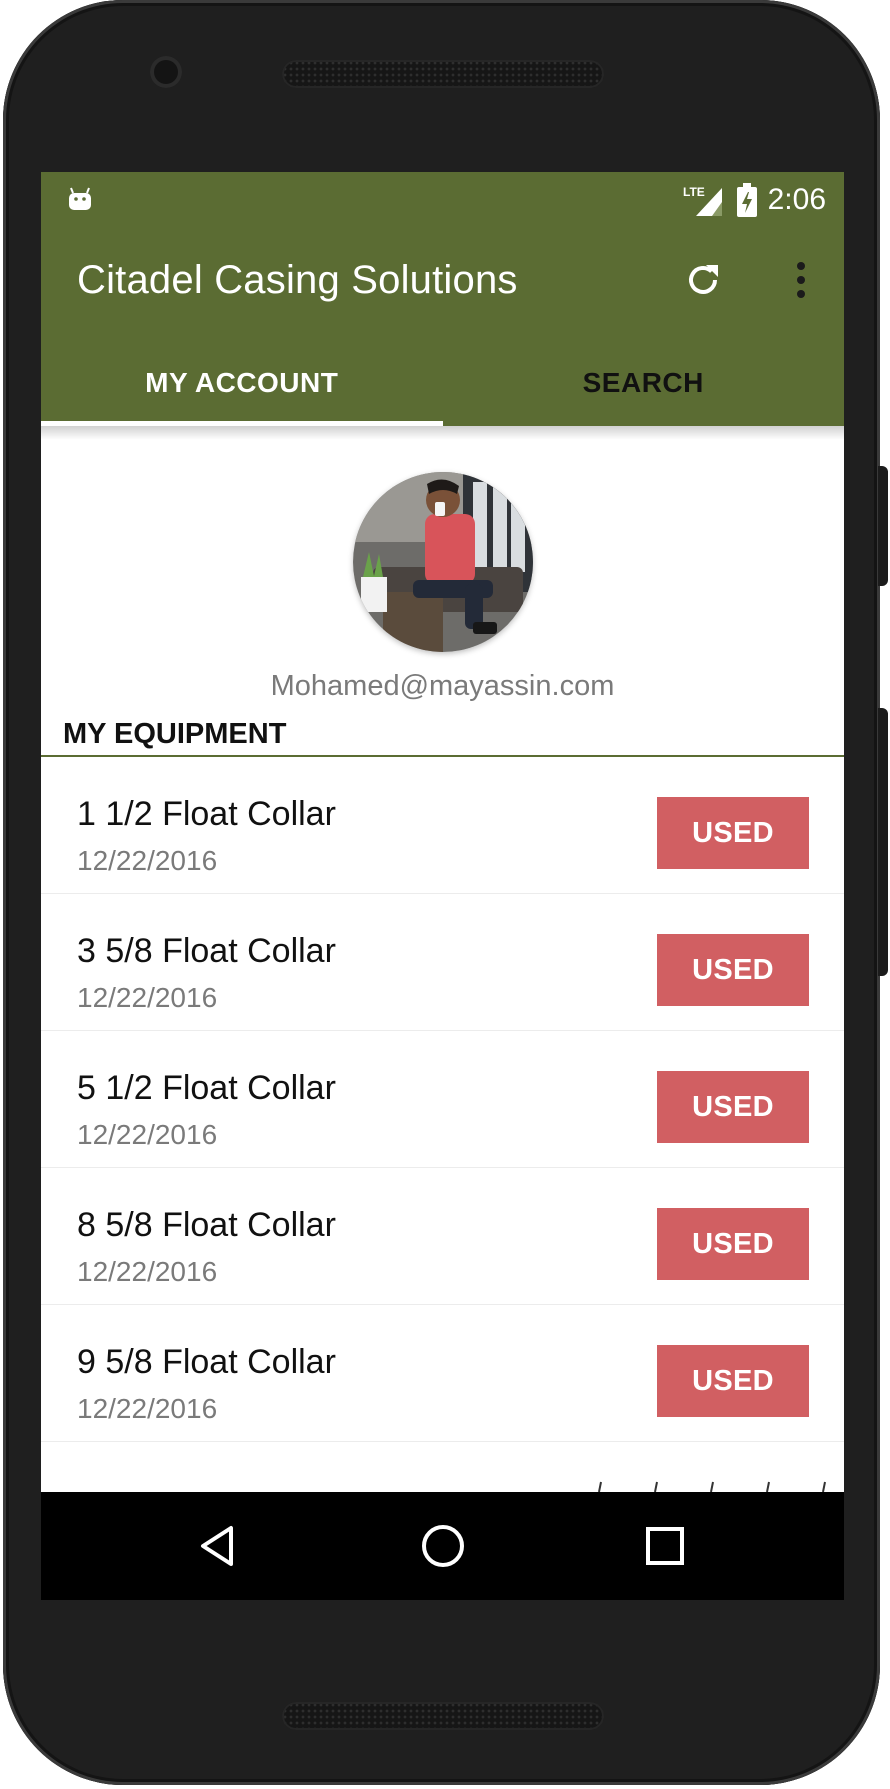  I want to click on volume-button, so click(883, 842).